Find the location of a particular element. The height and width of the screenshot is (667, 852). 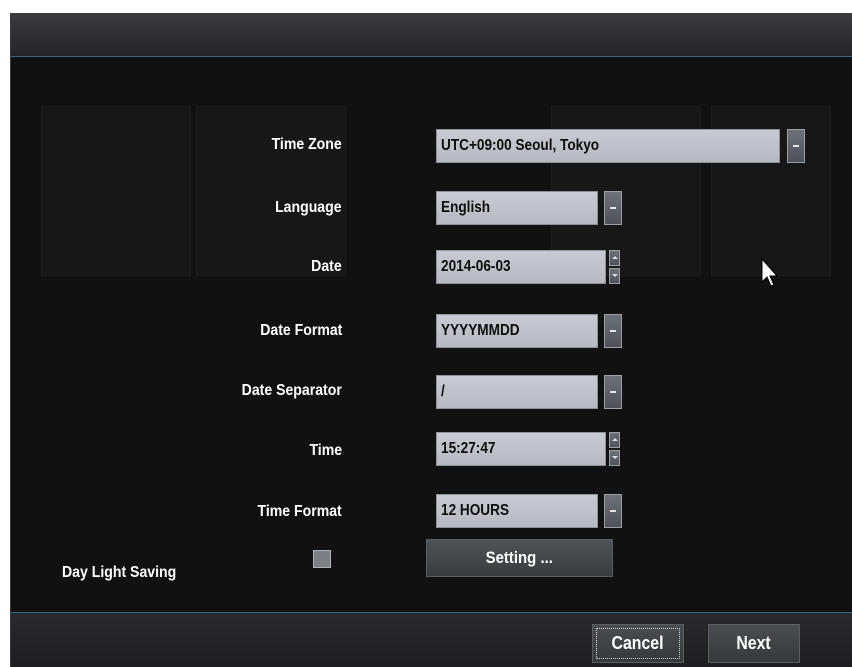

day-light-saving-label: Day Light Saving is located at coordinates (119, 572).